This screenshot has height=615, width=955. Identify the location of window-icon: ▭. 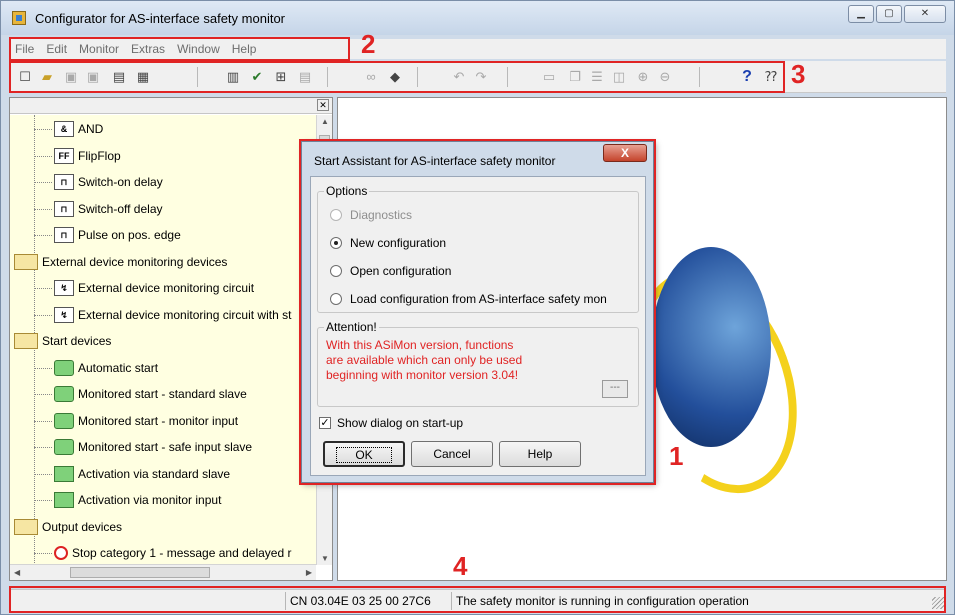
(549, 77).